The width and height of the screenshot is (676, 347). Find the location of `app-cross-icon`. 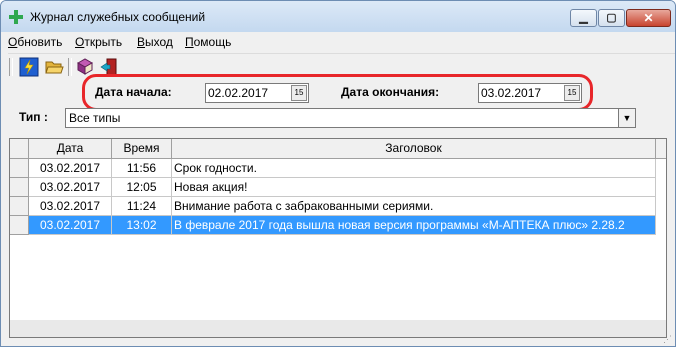

app-cross-icon is located at coordinates (16, 17).